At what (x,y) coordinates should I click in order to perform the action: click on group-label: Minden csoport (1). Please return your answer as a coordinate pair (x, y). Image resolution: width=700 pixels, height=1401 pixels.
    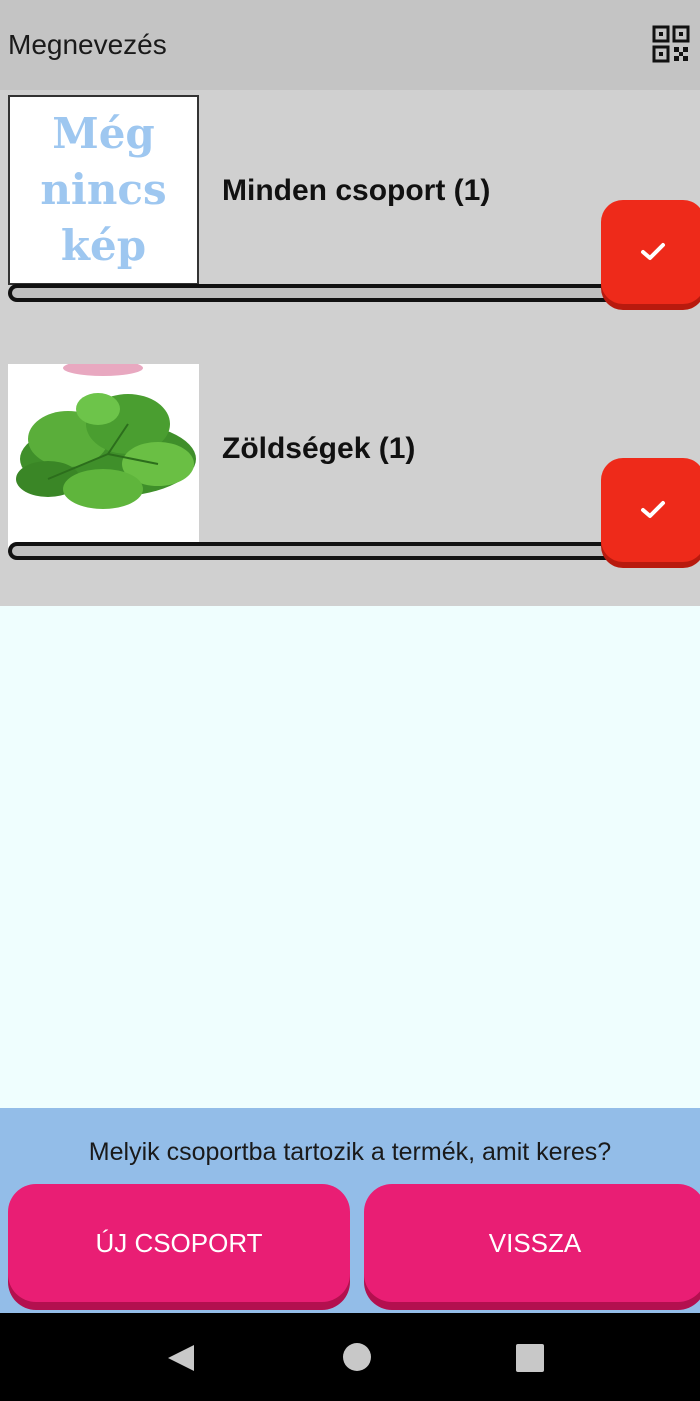
    Looking at the image, I should click on (356, 190).